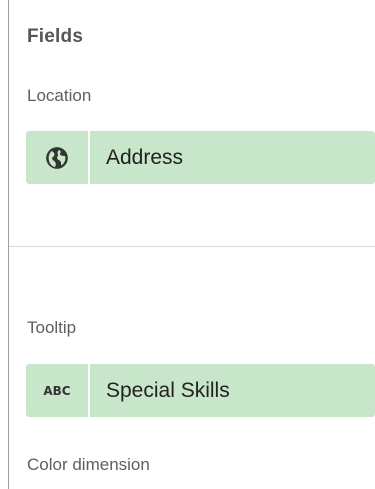 The image size is (375, 489). Describe the element at coordinates (200, 157) in the screenshot. I see `location-field-pill: Address` at that location.